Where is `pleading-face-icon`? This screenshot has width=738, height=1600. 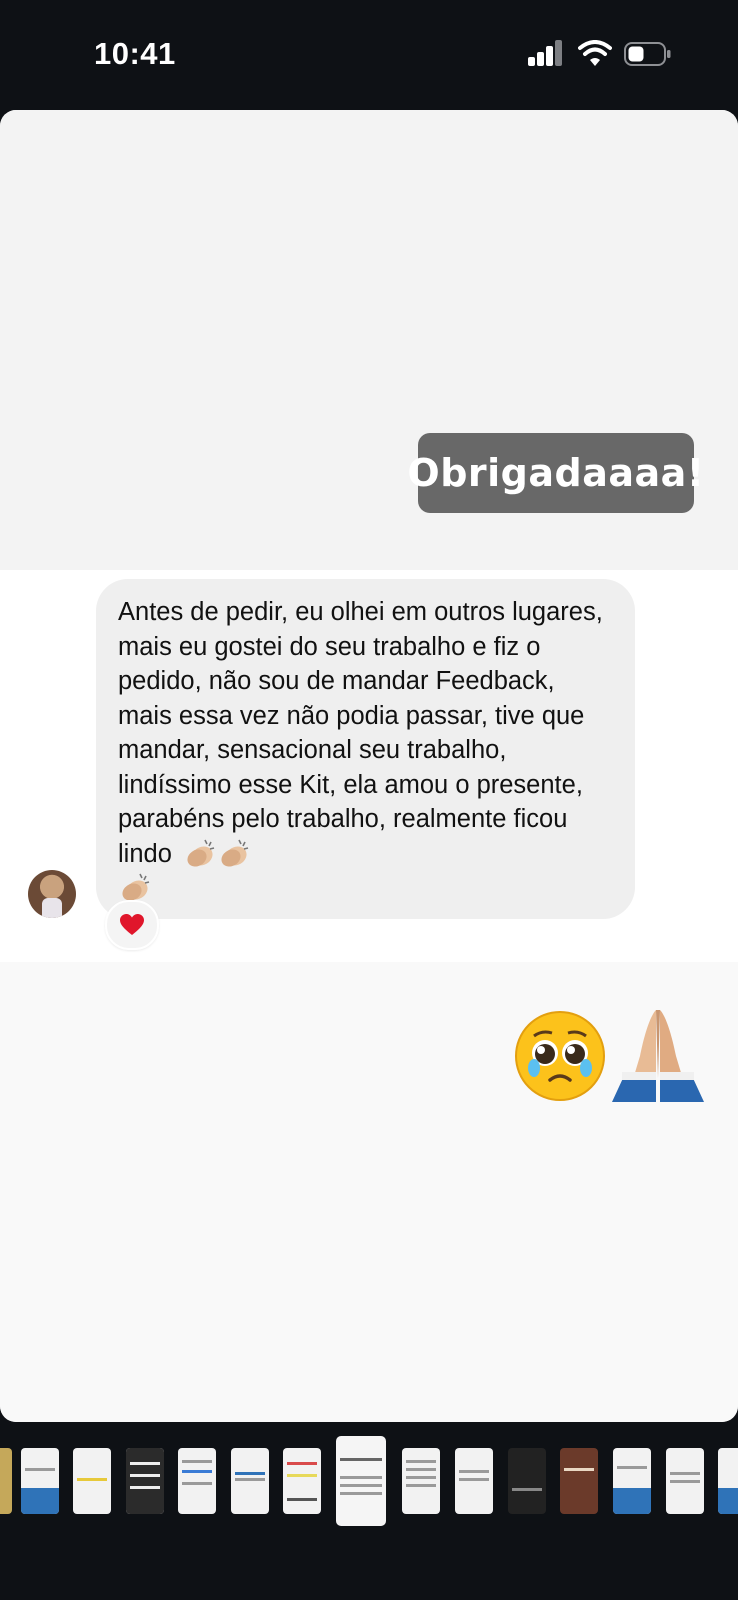
pleading-face-icon is located at coordinates (560, 1056).